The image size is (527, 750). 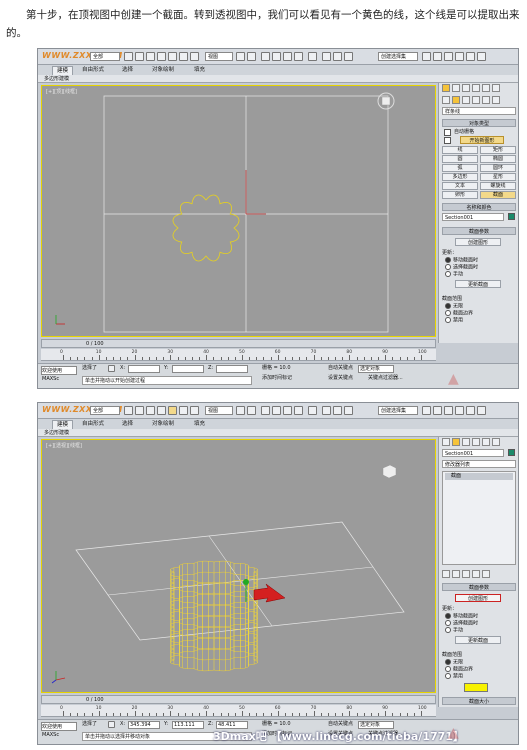 What do you see at coordinates (105, 56) in the screenshot?
I see `selection-filter-dropdown: 全部` at bounding box center [105, 56].